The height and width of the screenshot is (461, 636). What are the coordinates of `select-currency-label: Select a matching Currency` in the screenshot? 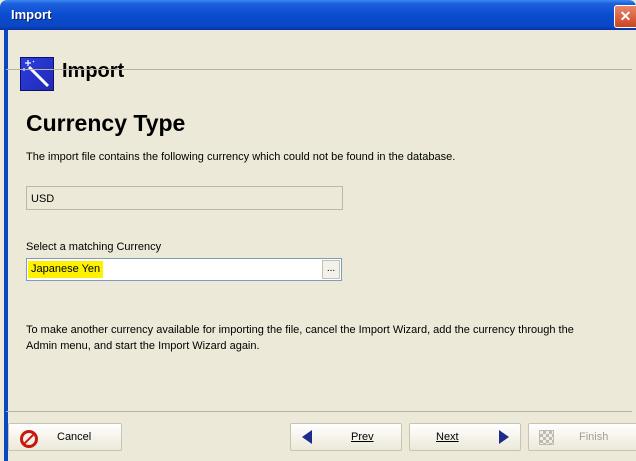 It's located at (94, 247).